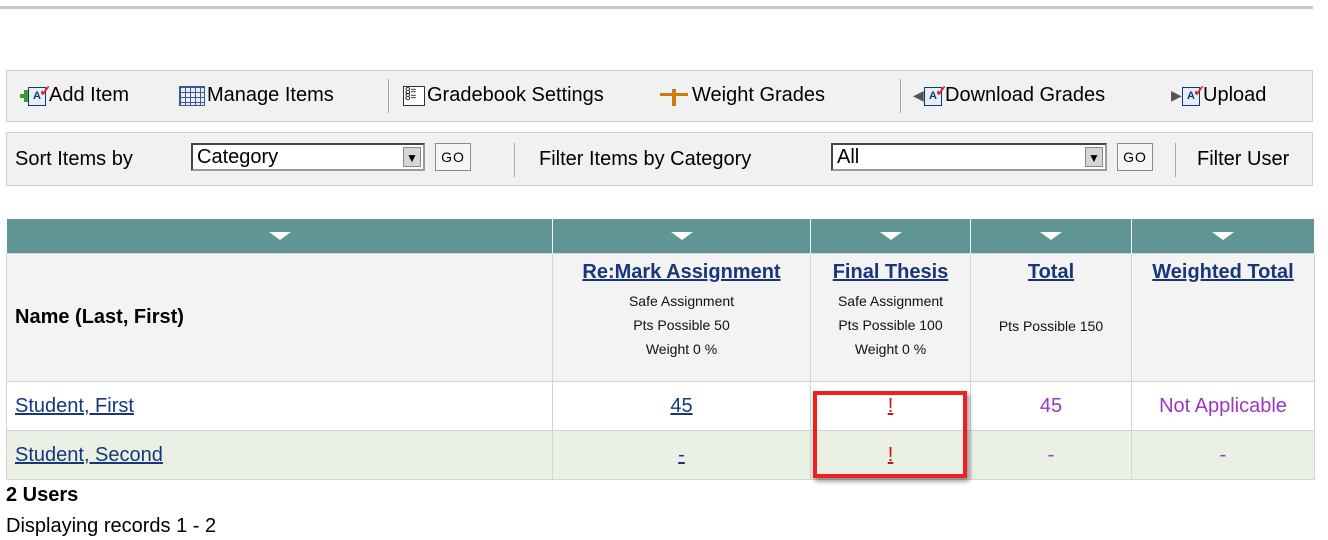 The height and width of the screenshot is (540, 1328). I want to click on column-menu-row, so click(660, 236).